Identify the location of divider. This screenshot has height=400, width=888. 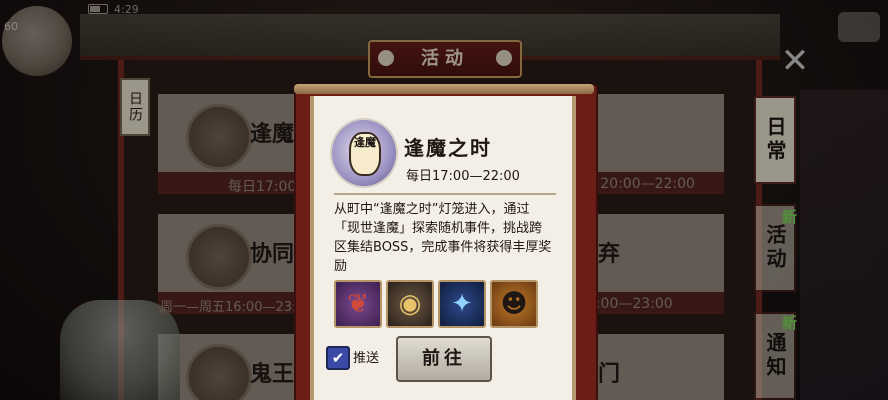
(445, 194).